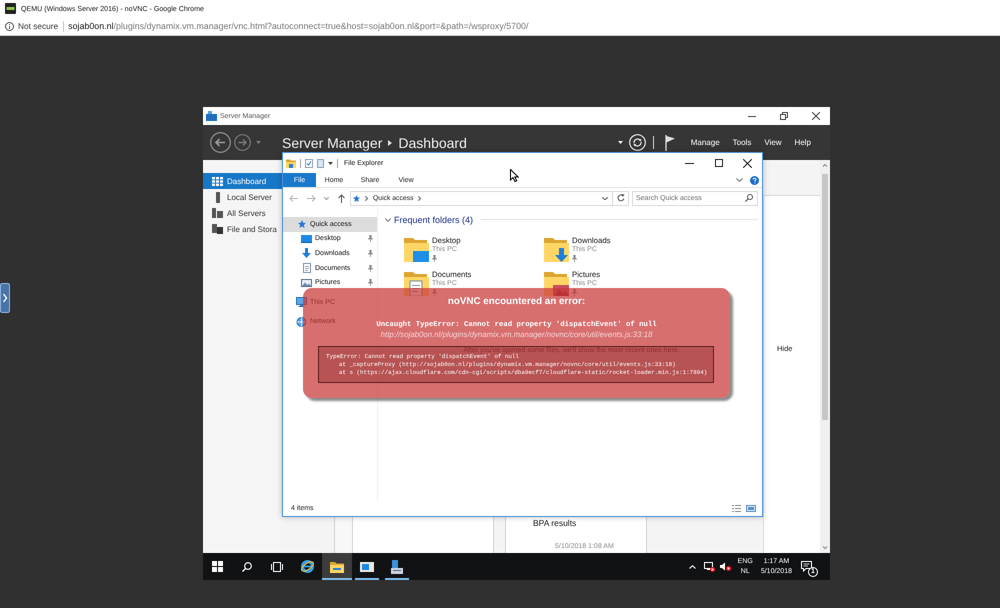  What do you see at coordinates (211, 116) in the screenshot?
I see `app-icon` at bounding box center [211, 116].